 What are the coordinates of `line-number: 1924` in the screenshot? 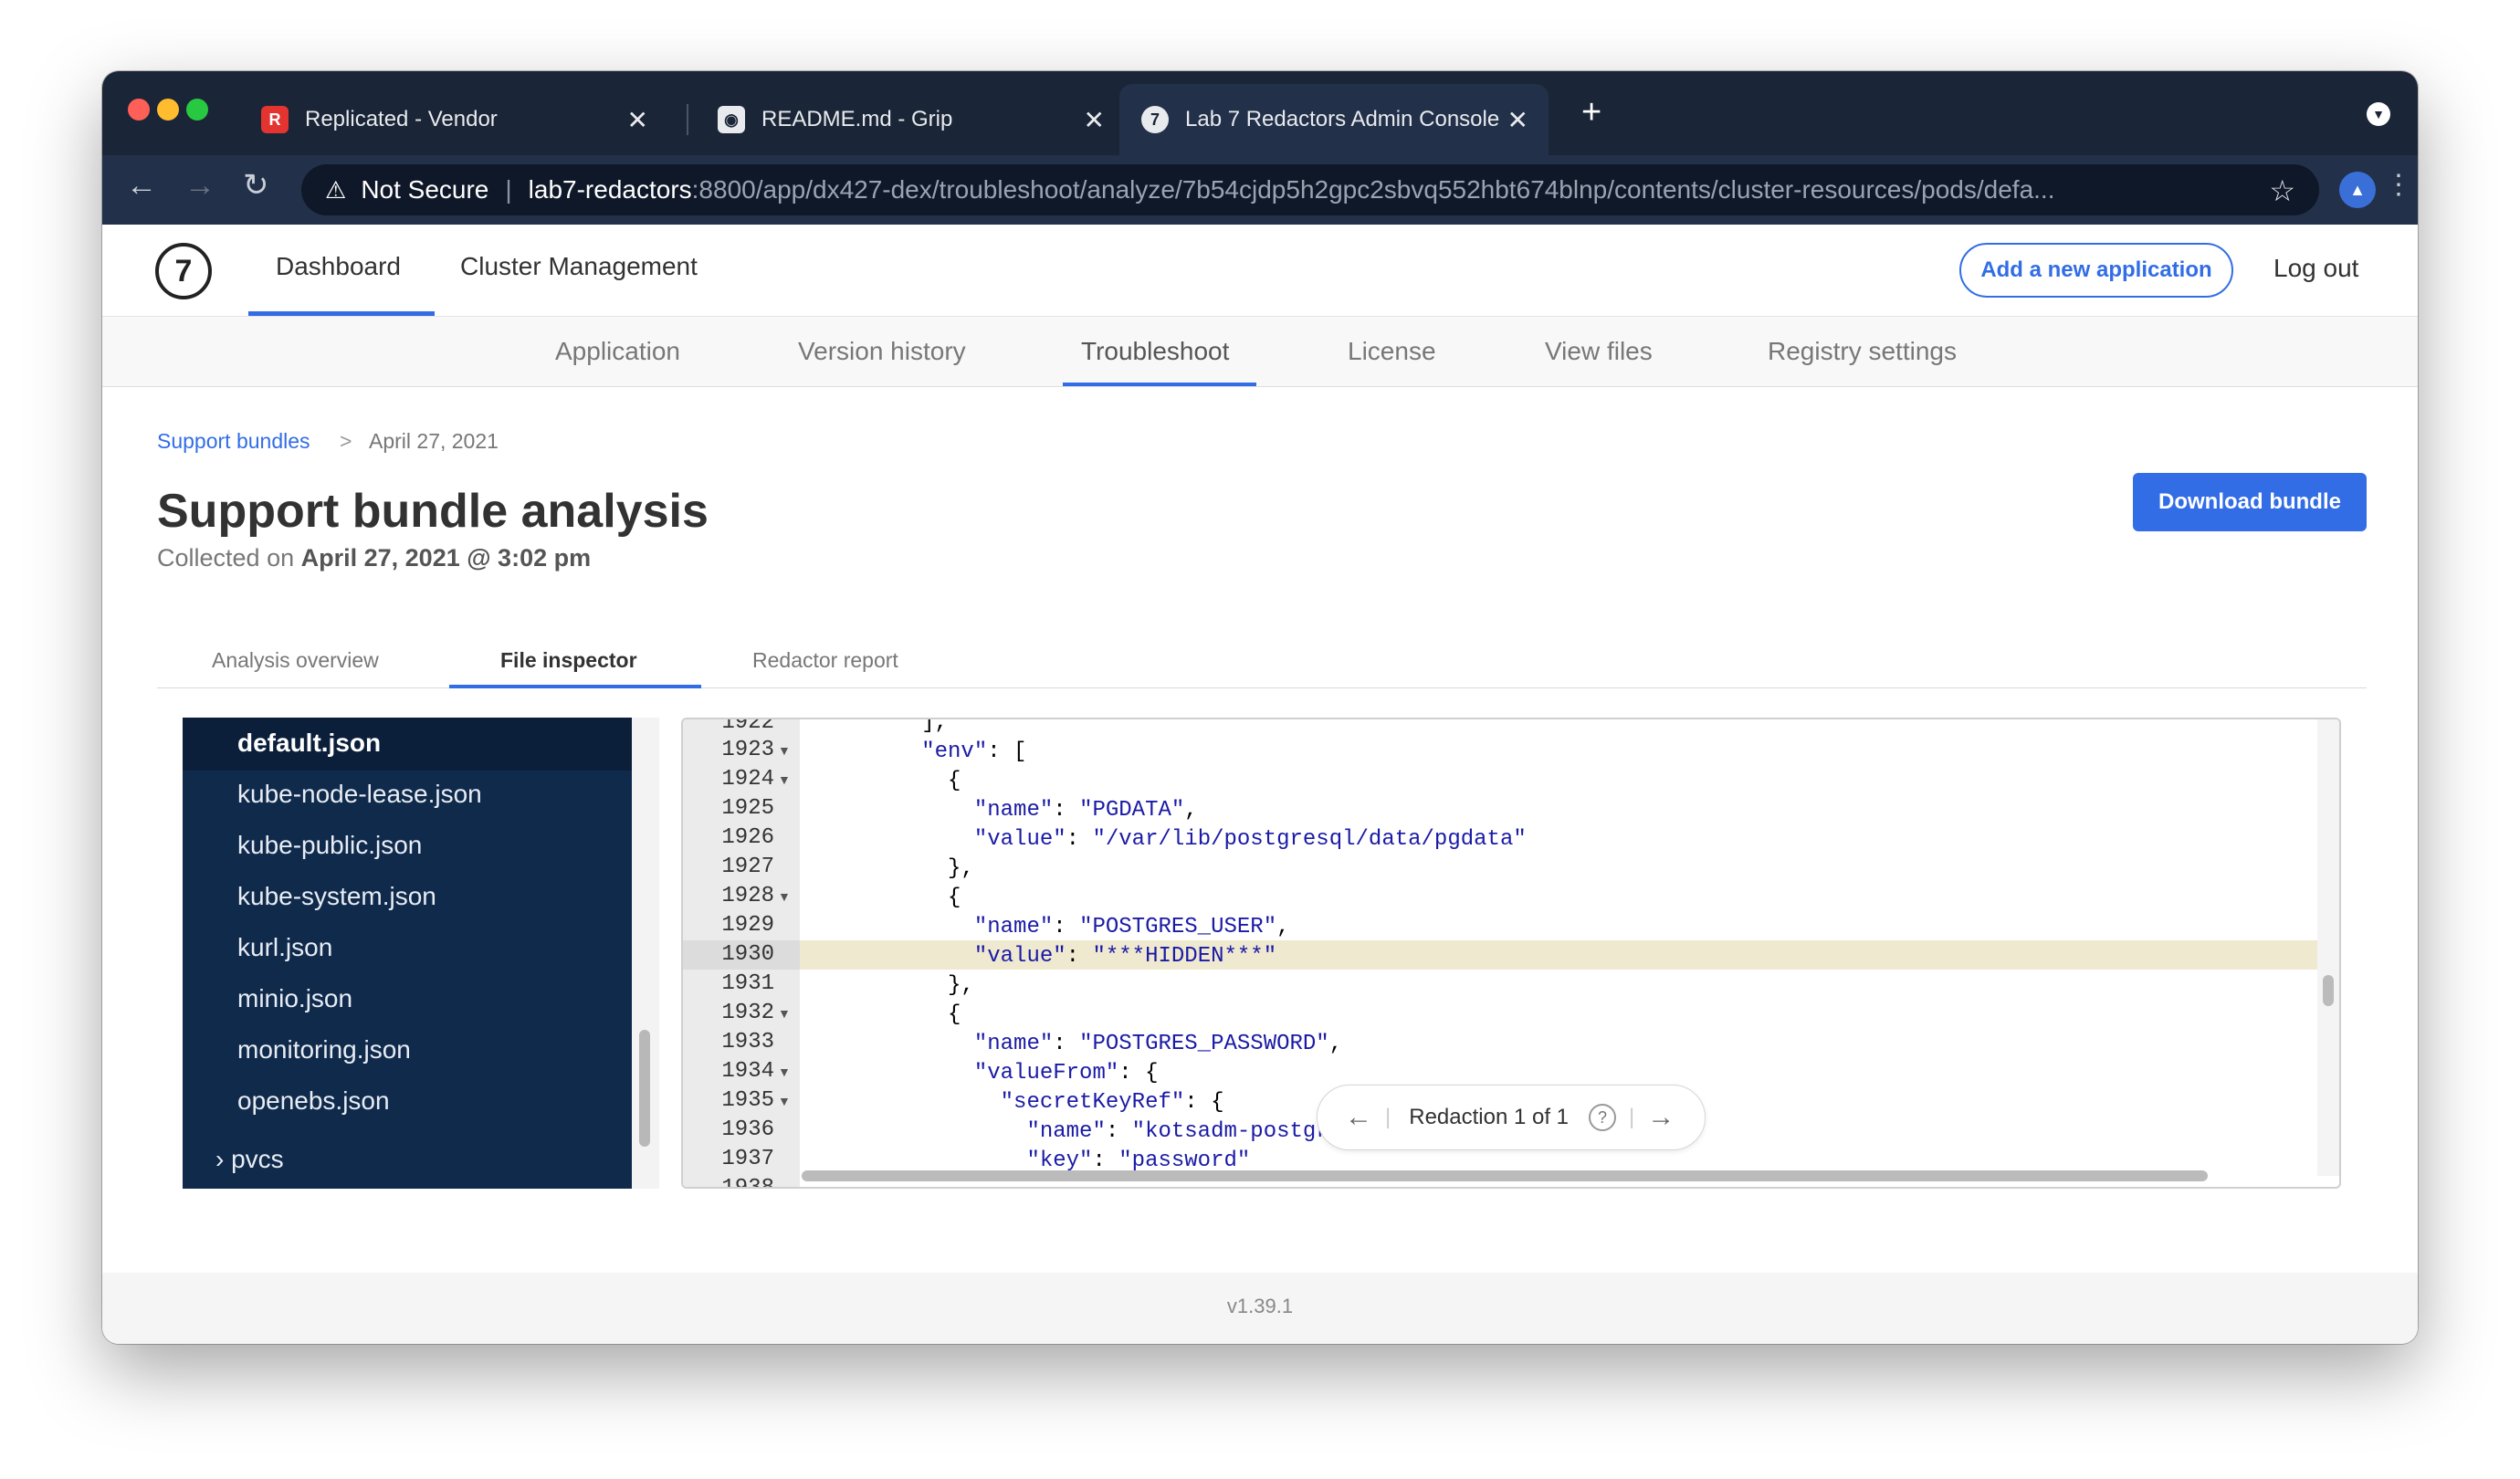 It's located at (747, 779).